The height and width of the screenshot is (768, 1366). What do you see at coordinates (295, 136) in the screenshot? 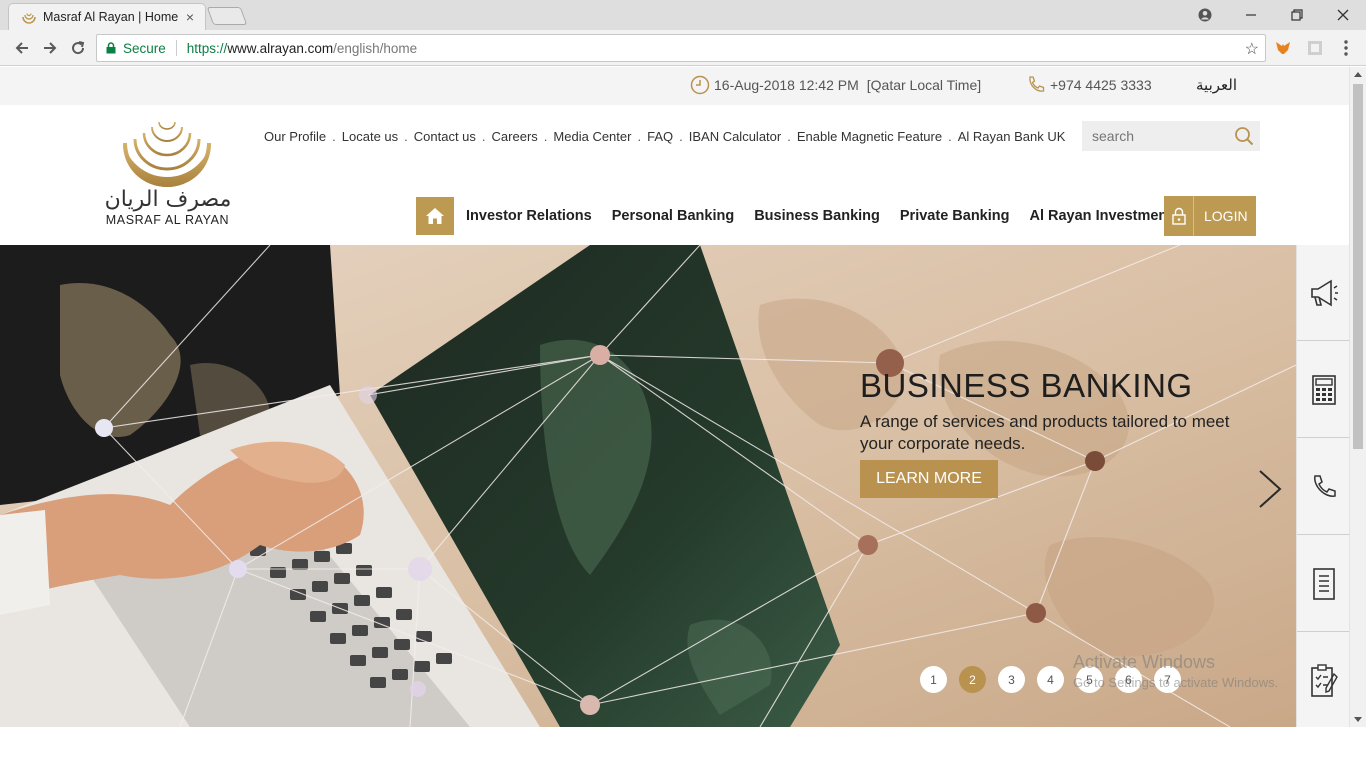
I see `link-our-profile: Our Profile` at bounding box center [295, 136].